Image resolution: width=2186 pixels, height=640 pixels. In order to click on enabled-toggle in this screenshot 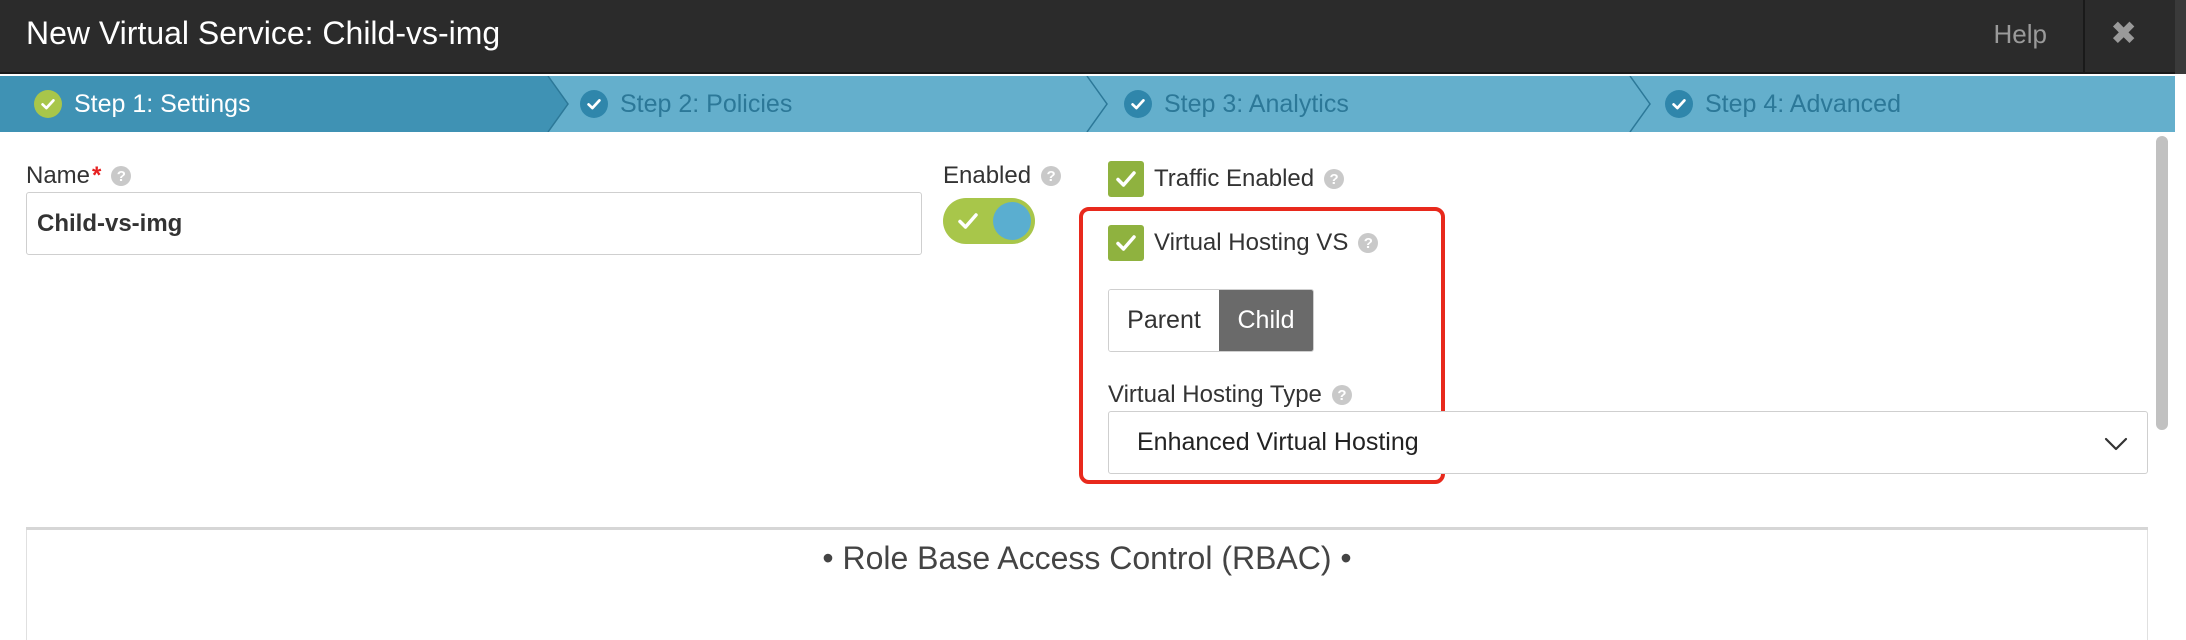, I will do `click(989, 221)`.